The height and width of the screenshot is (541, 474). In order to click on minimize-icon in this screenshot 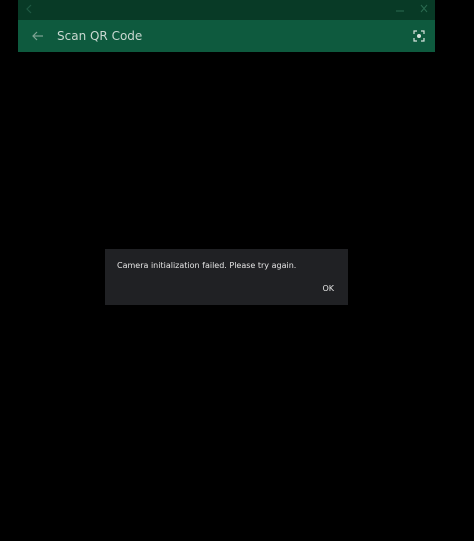, I will do `click(400, 11)`.